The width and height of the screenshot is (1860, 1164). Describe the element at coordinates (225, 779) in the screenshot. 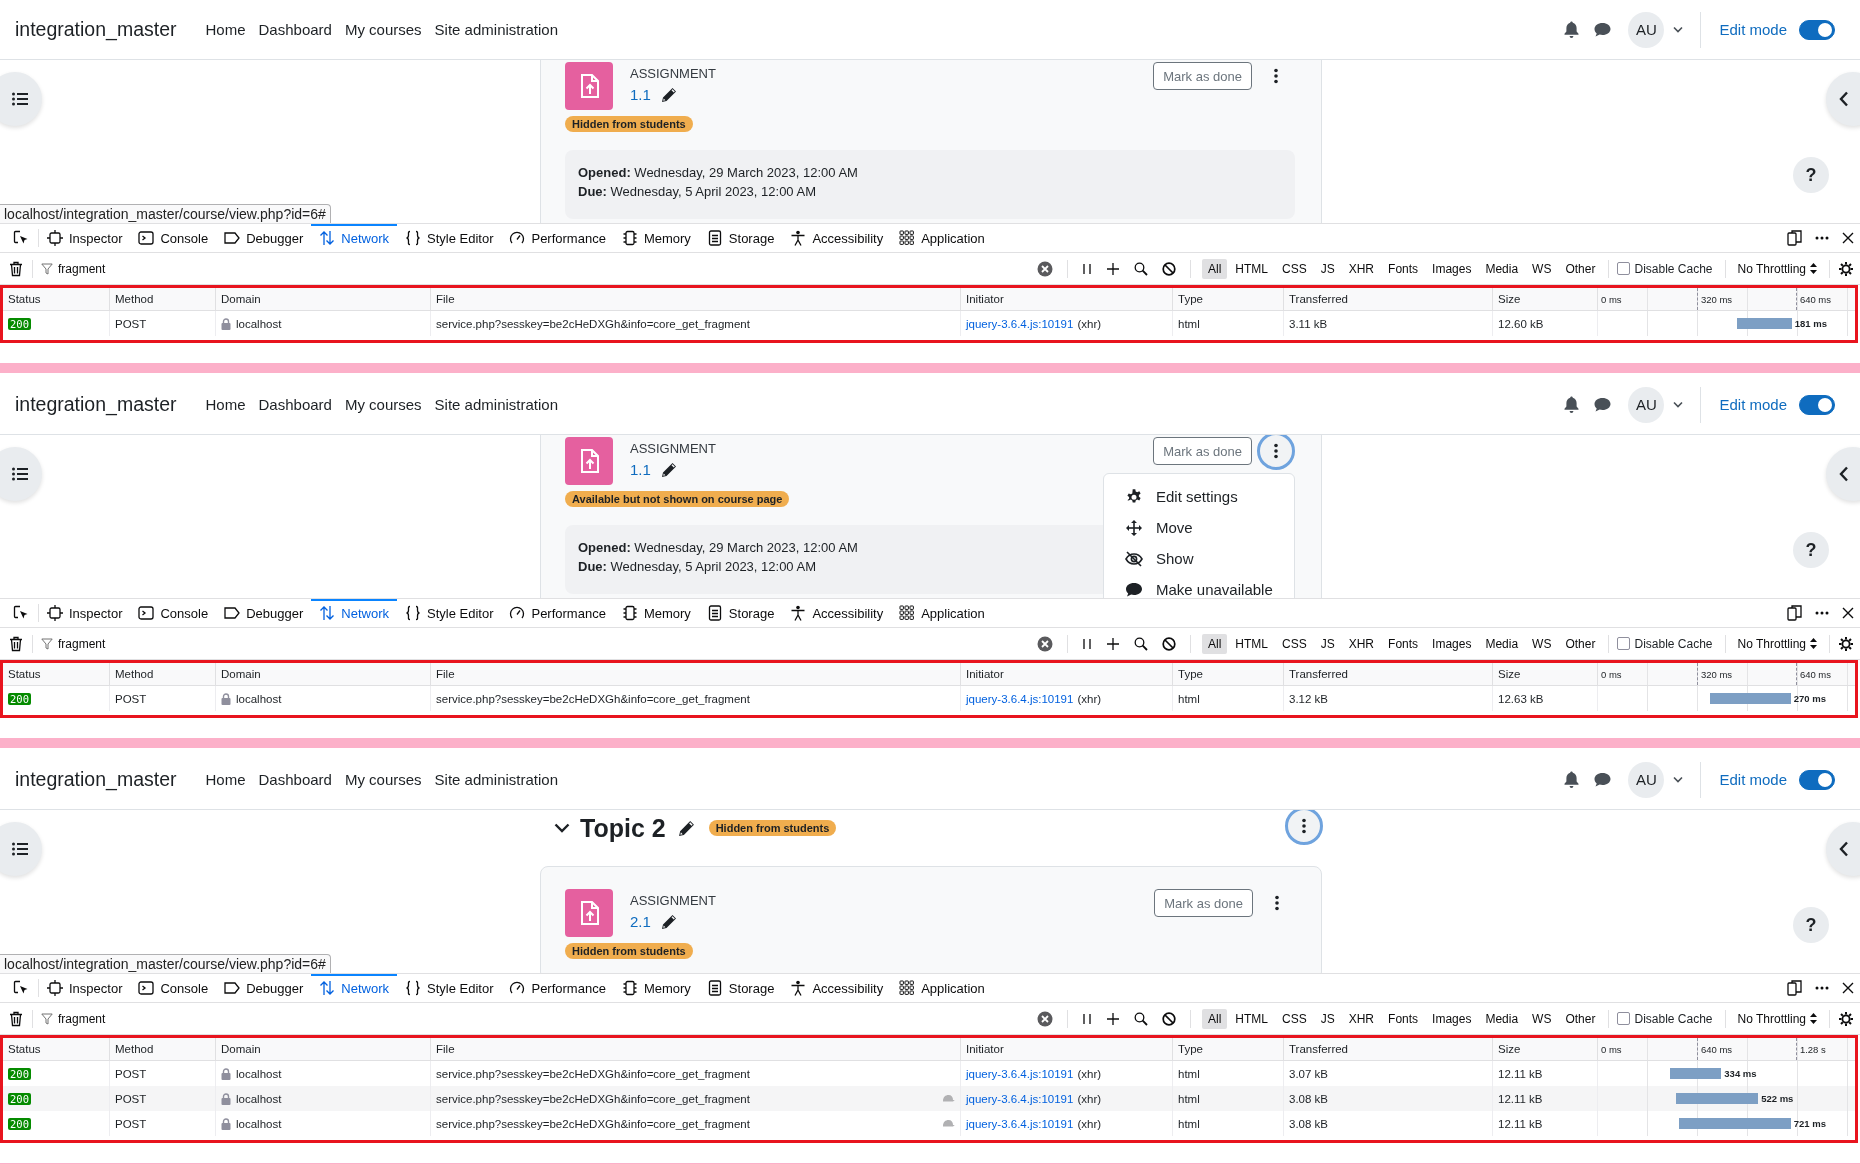

I see `nav-link: Home` at that location.